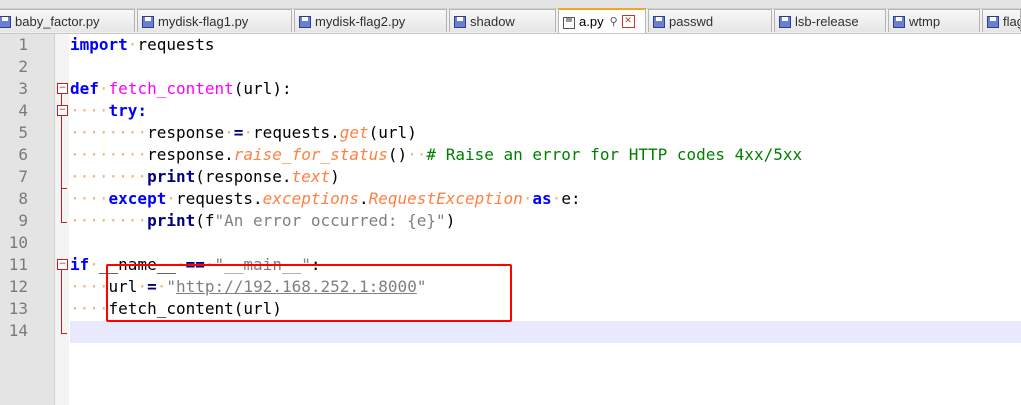  What do you see at coordinates (309, 293) in the screenshot?
I see `highlight-annotation-box` at bounding box center [309, 293].